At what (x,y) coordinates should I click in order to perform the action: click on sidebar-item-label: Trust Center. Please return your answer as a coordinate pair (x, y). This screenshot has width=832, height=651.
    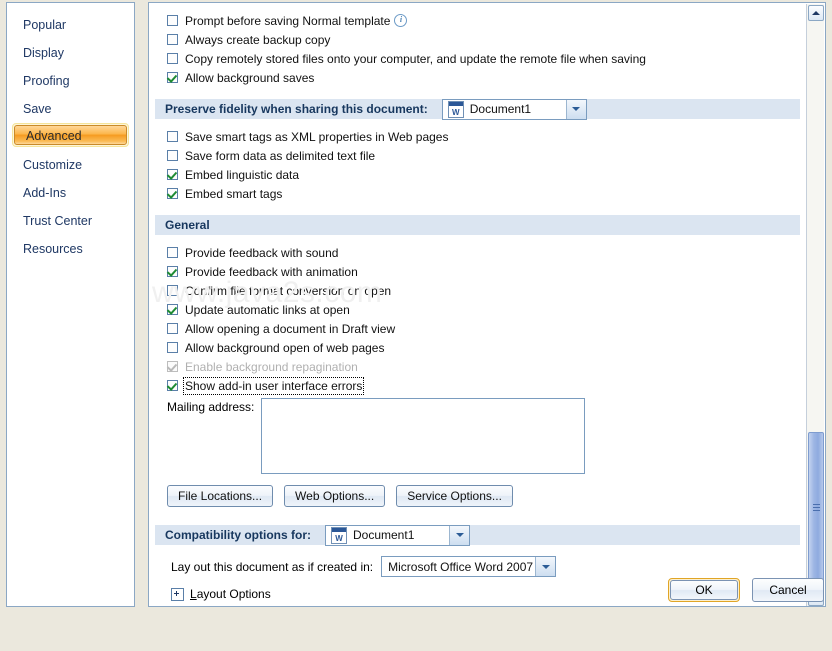
    Looking at the image, I should click on (58, 221).